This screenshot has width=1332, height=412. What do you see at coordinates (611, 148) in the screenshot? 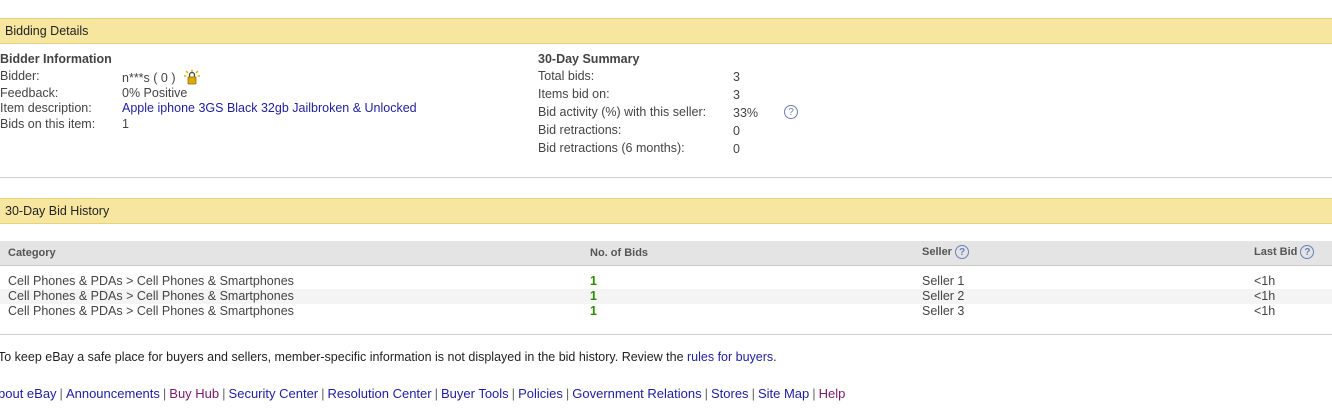
I see `summary-label: Bid retractions (6 months):` at bounding box center [611, 148].